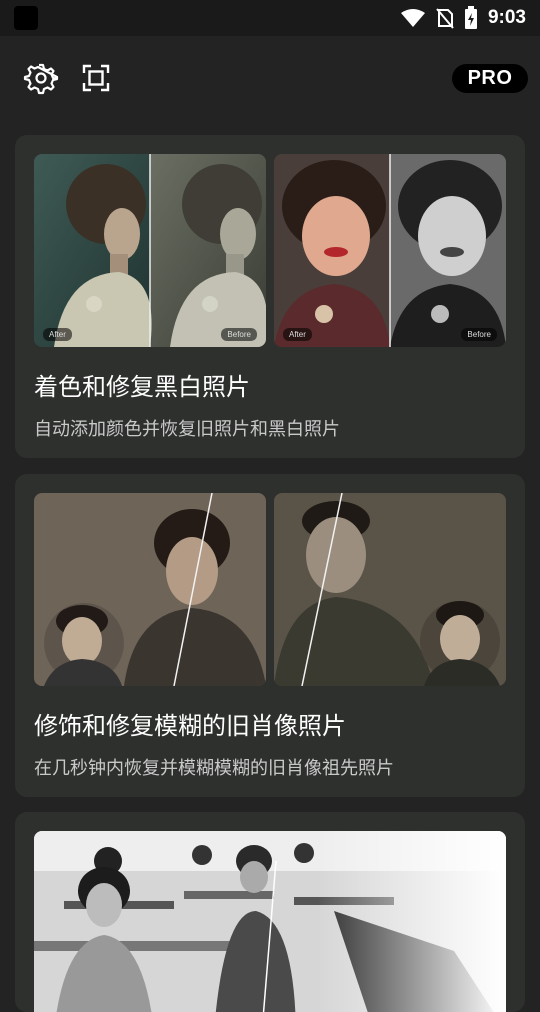  Describe the element at coordinates (270, 18) in the screenshot. I see `status-bar: 9:03` at that location.